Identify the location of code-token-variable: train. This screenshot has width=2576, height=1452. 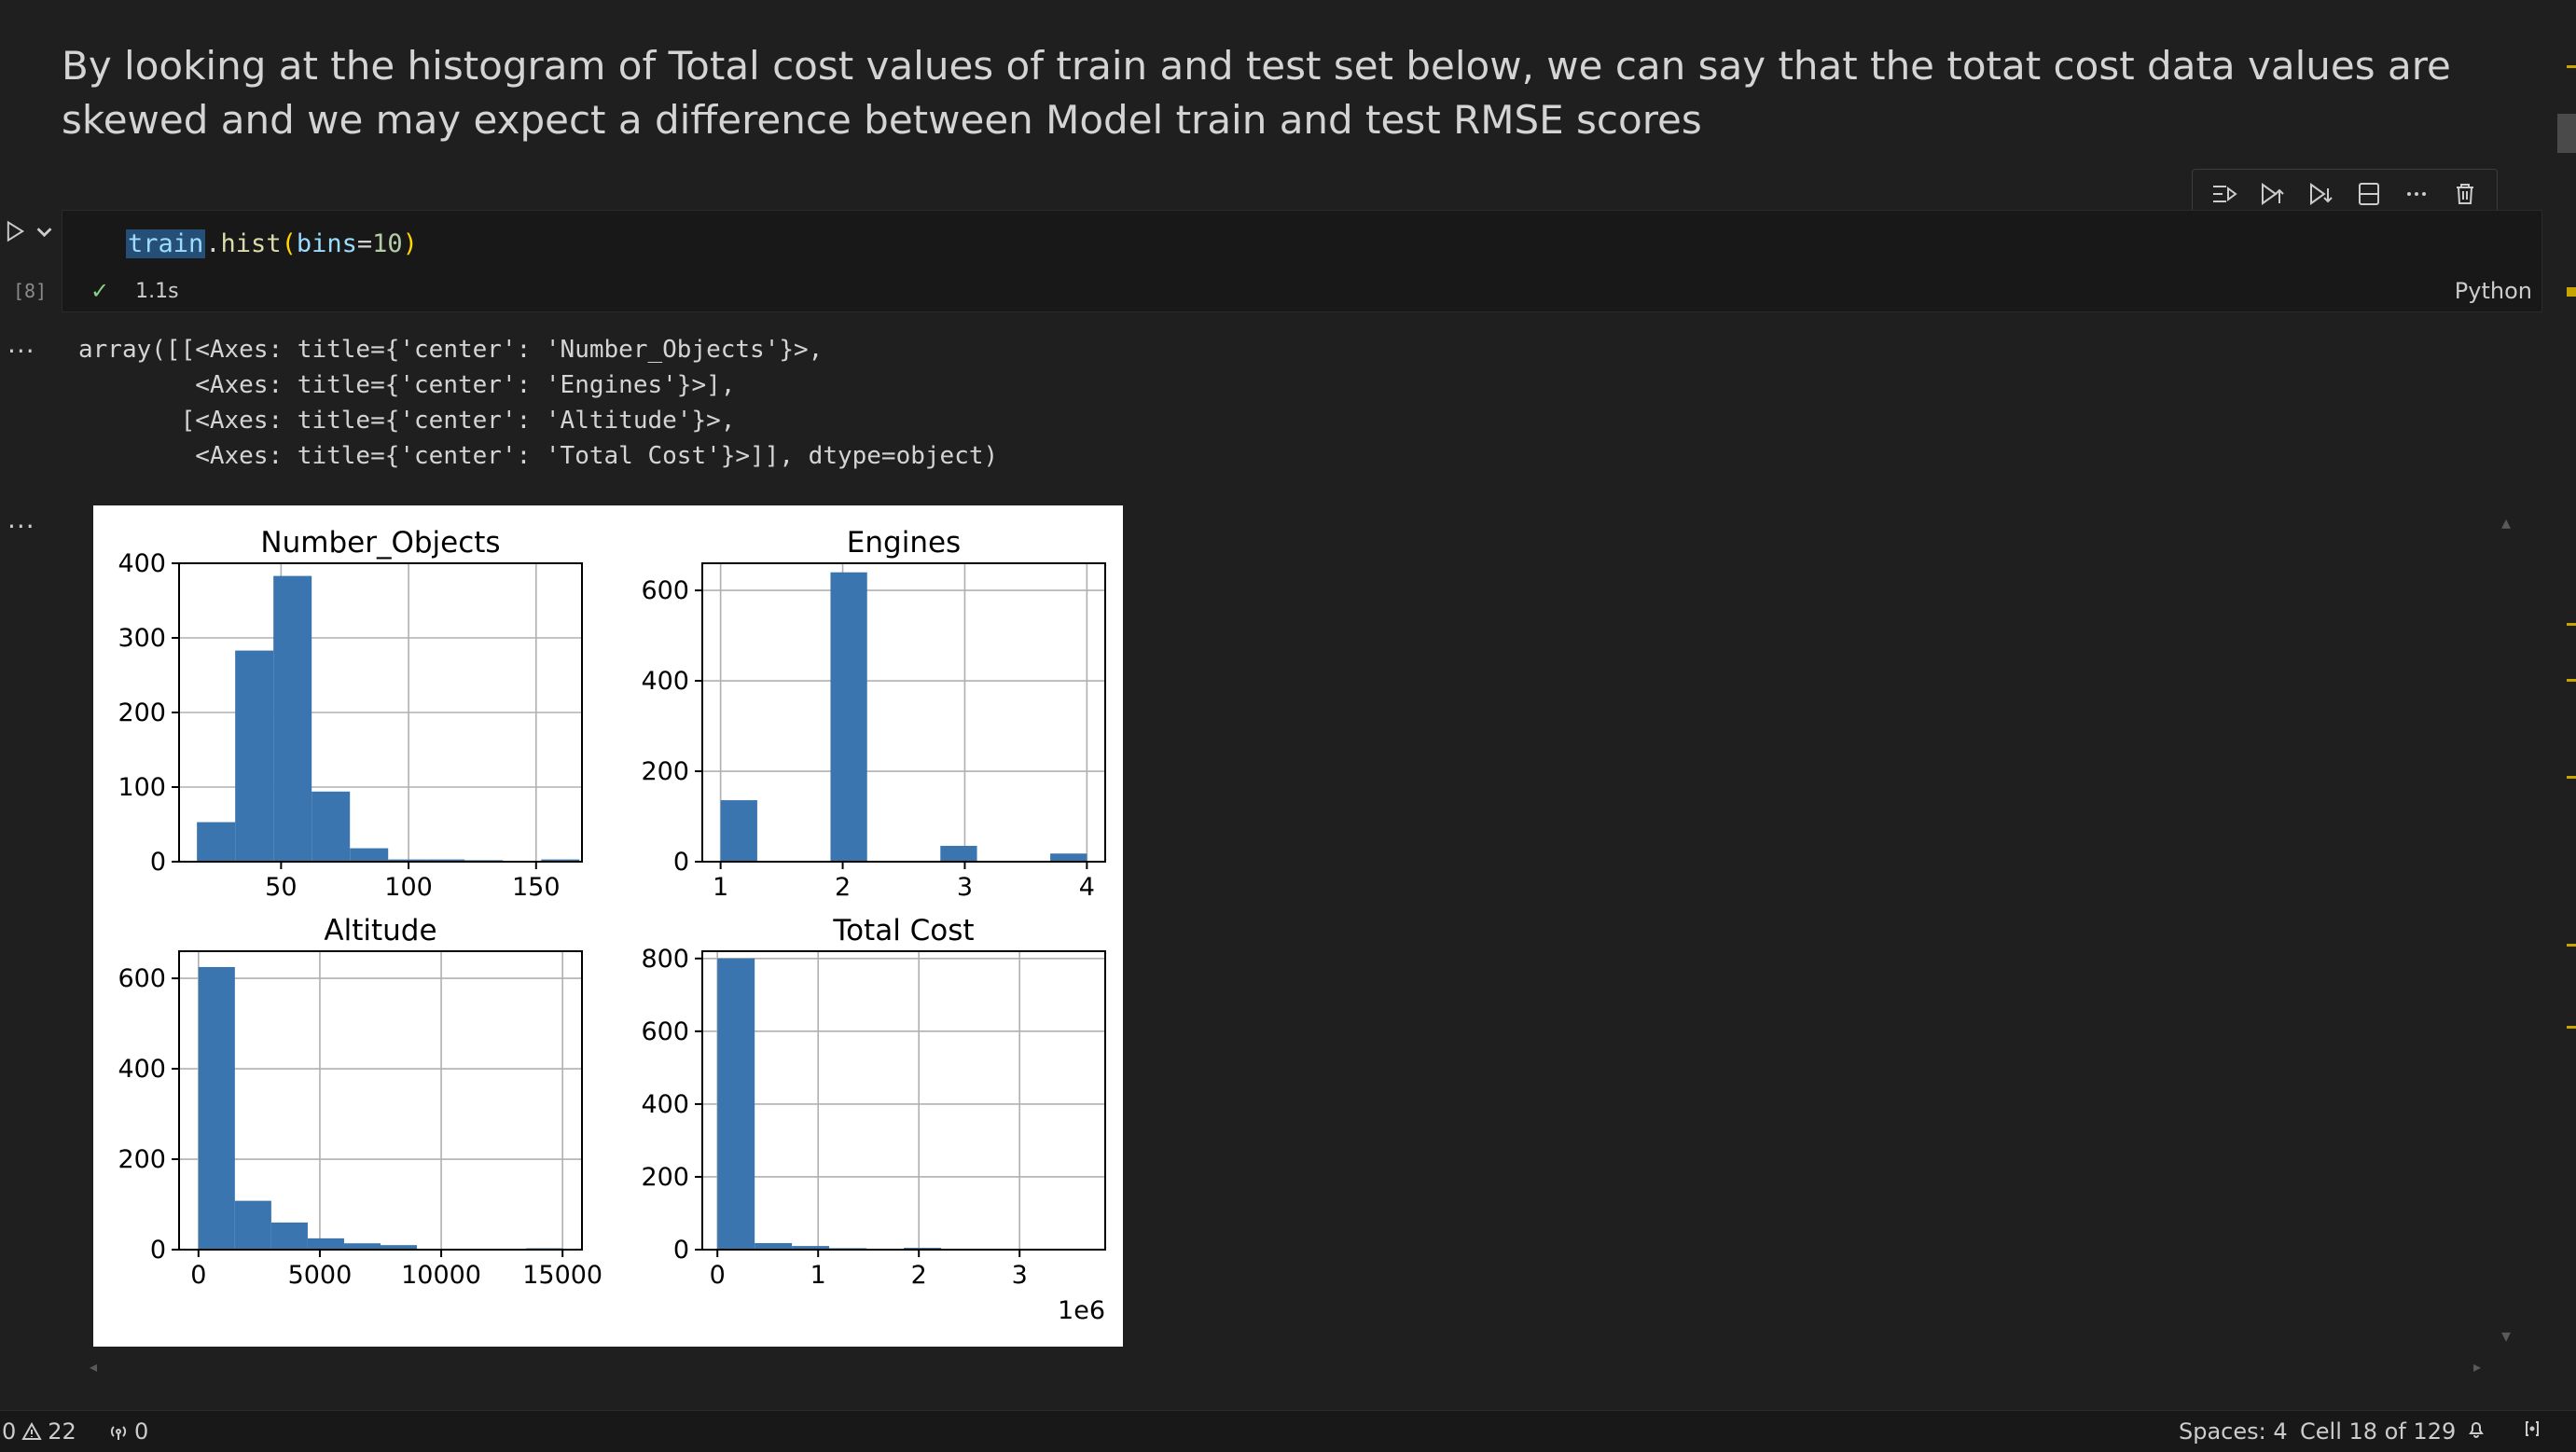
(166, 244).